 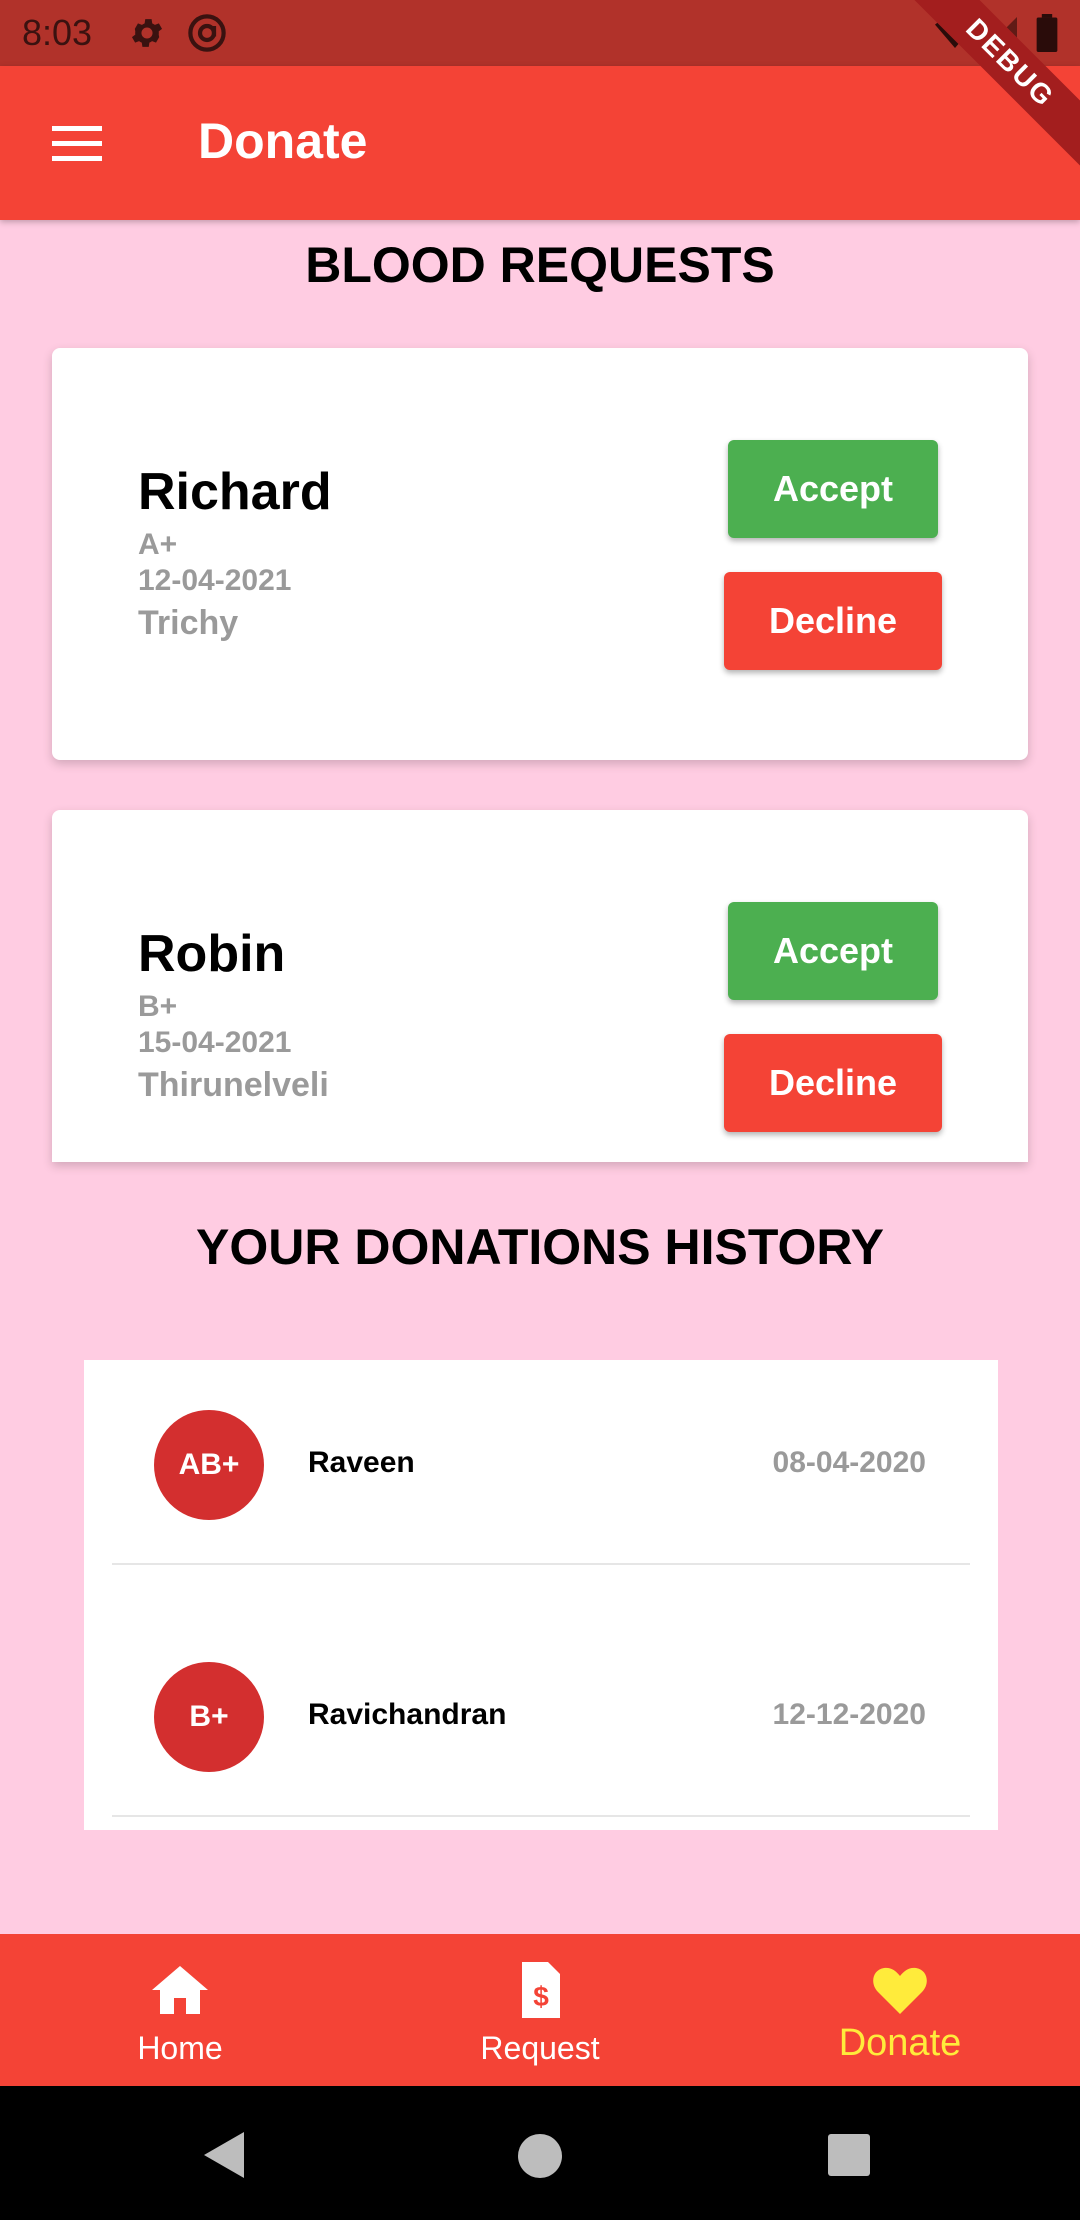 What do you see at coordinates (407, 1714) in the screenshot?
I see `donation-recipient-name: Ravichandran` at bounding box center [407, 1714].